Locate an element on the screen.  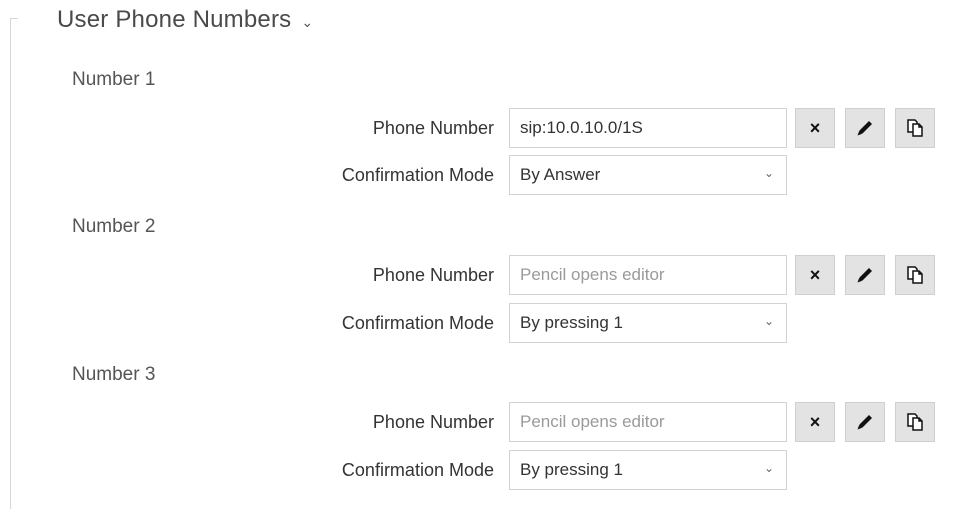
clear-button-2: × is located at coordinates (815, 275).